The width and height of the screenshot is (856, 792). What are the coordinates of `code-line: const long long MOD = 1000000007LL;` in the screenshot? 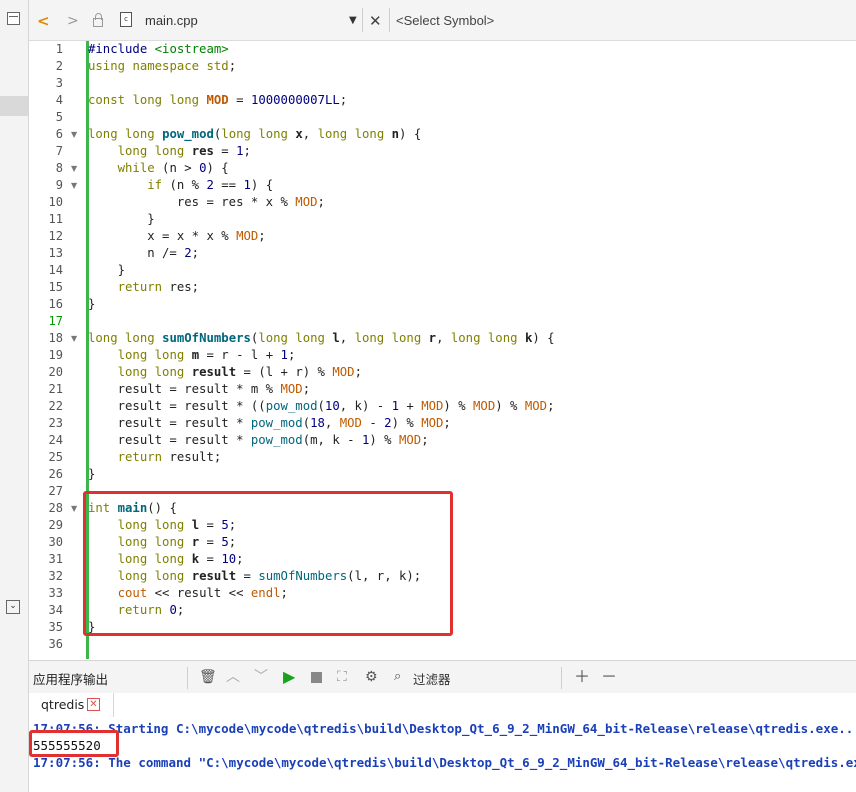 It's located at (217, 100).